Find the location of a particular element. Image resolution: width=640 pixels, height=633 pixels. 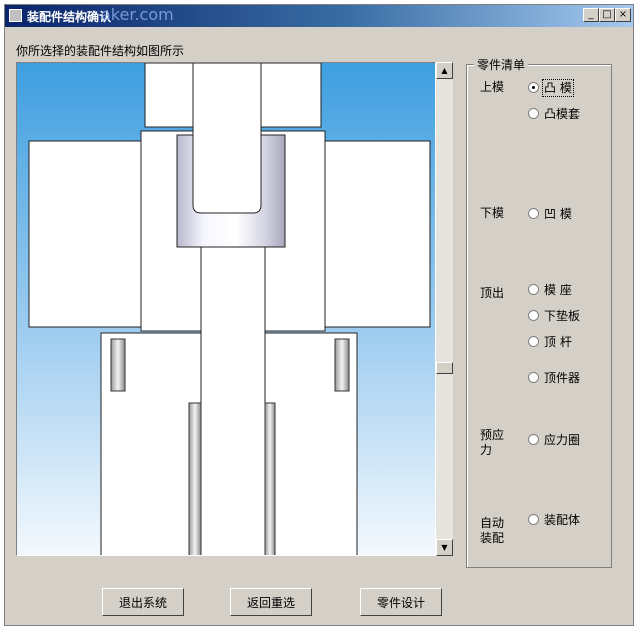

exit-button: 退出系统 is located at coordinates (143, 602).